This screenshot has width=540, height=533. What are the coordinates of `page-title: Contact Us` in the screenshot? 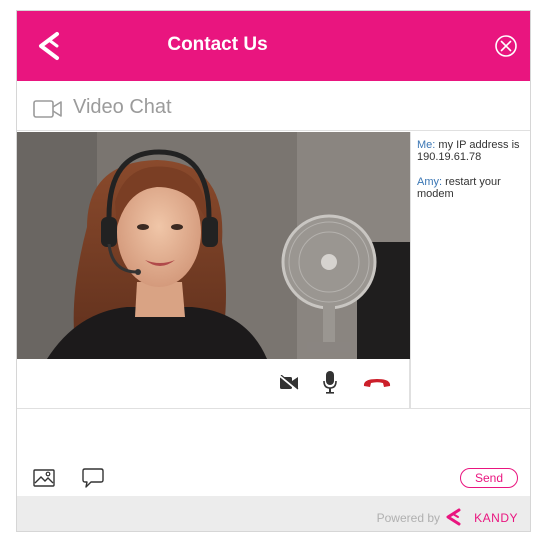 It's located at (217, 44).